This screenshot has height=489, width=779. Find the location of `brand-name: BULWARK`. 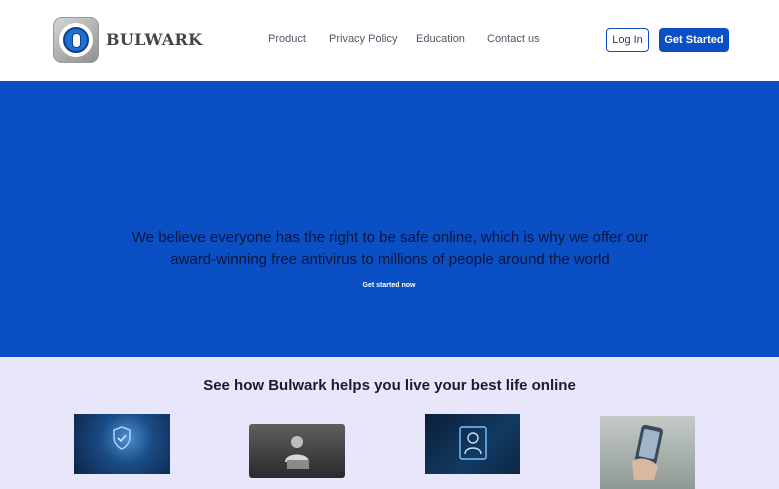

brand-name: BULWARK is located at coordinates (154, 39).